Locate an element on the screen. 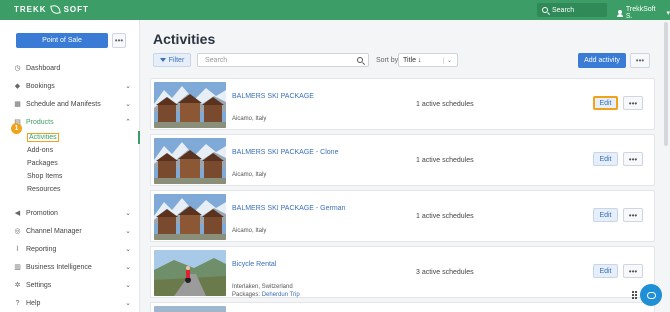  sidebar-item-promotion: ◀ Promotion ⌄ is located at coordinates (70, 213).